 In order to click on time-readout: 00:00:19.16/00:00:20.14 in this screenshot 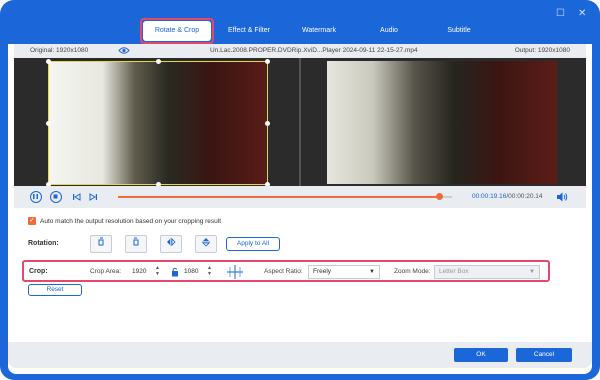, I will do `click(507, 196)`.